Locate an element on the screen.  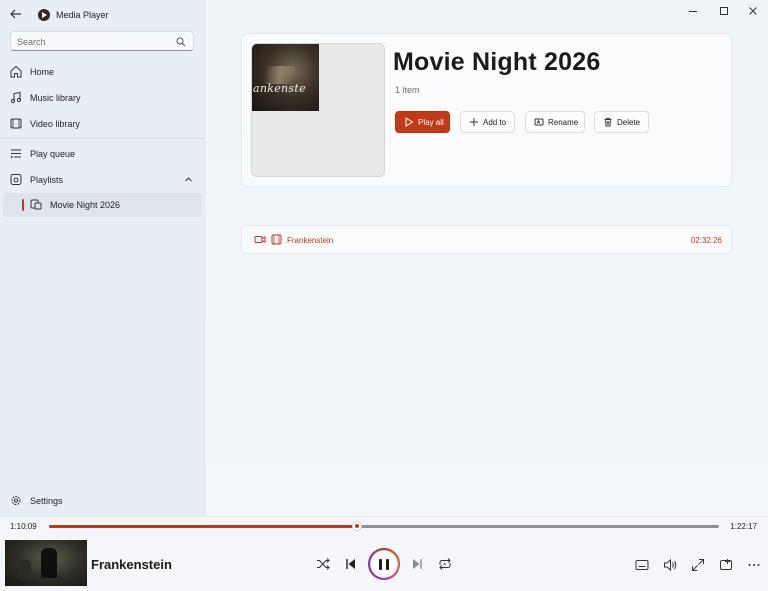
play-all-label: Play all is located at coordinates (431, 122).